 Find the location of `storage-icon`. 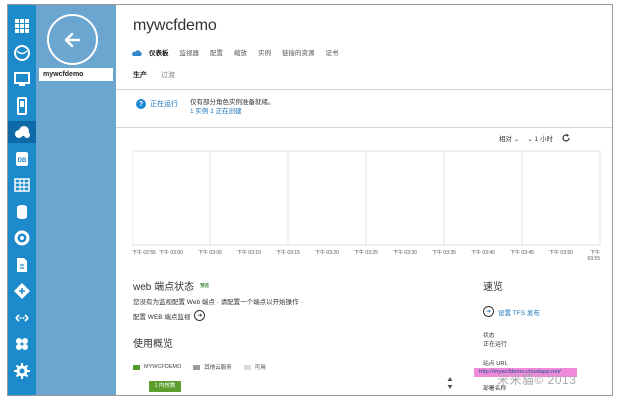

storage-icon is located at coordinates (22, 185).